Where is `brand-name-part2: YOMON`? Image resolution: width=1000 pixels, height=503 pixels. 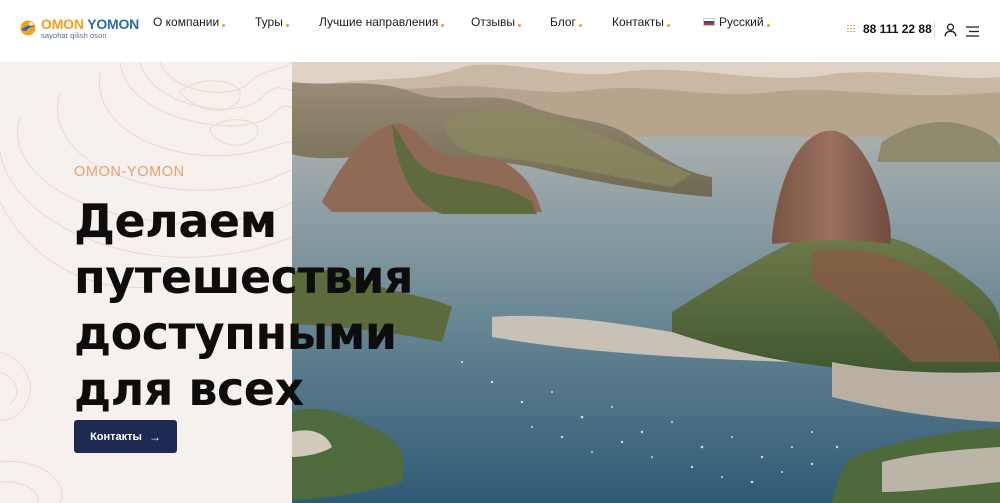 brand-name-part2: YOMON is located at coordinates (113, 24).